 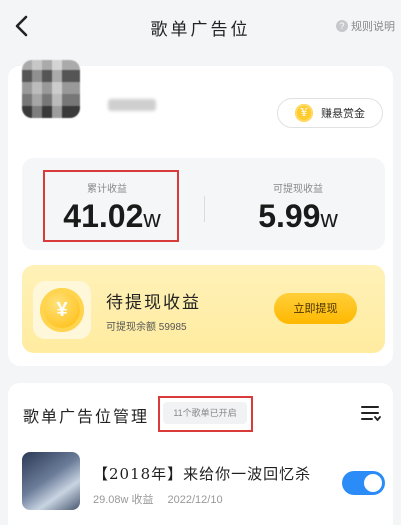 What do you see at coordinates (51, 89) in the screenshot?
I see `avatar` at bounding box center [51, 89].